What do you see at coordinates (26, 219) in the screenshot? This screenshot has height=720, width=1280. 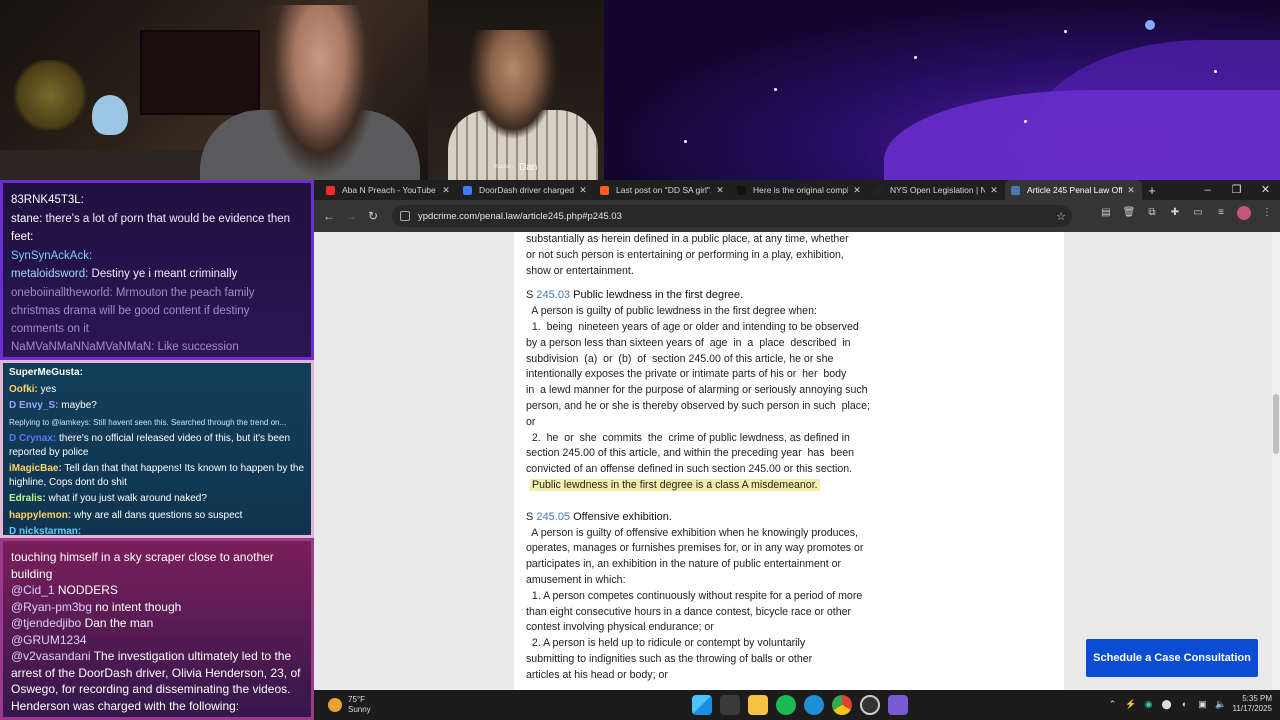 I see `chat-username: stane:` at bounding box center [26, 219].